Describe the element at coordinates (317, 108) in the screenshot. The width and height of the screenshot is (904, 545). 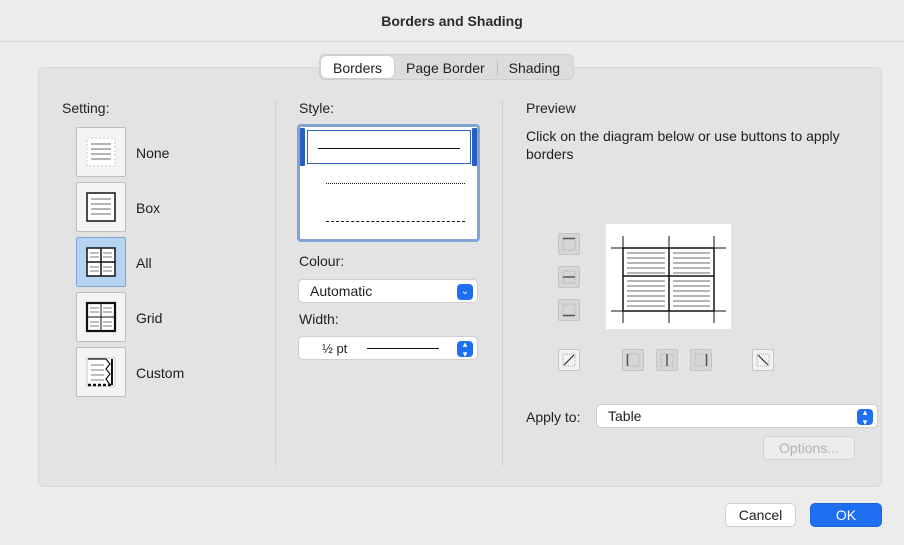
I see `style-heading: Style:` at that location.